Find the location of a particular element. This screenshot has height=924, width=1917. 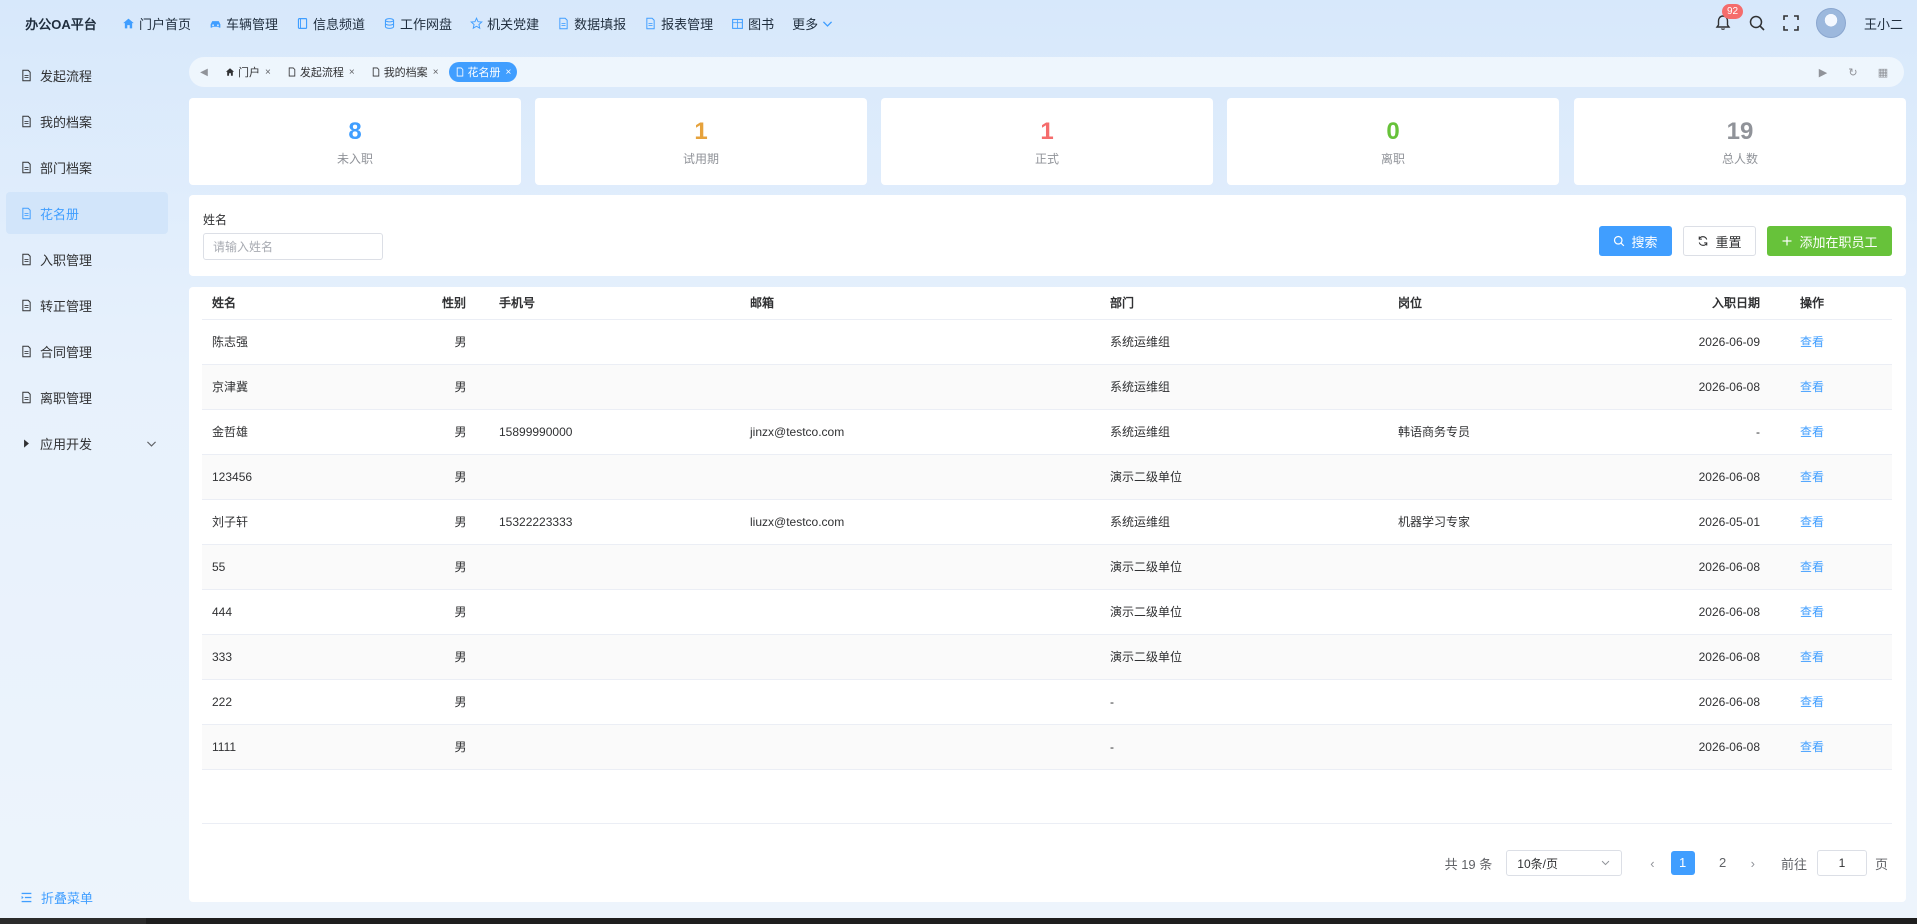

sidebar-item-app-dev: 应用开发 is located at coordinates (87, 443).